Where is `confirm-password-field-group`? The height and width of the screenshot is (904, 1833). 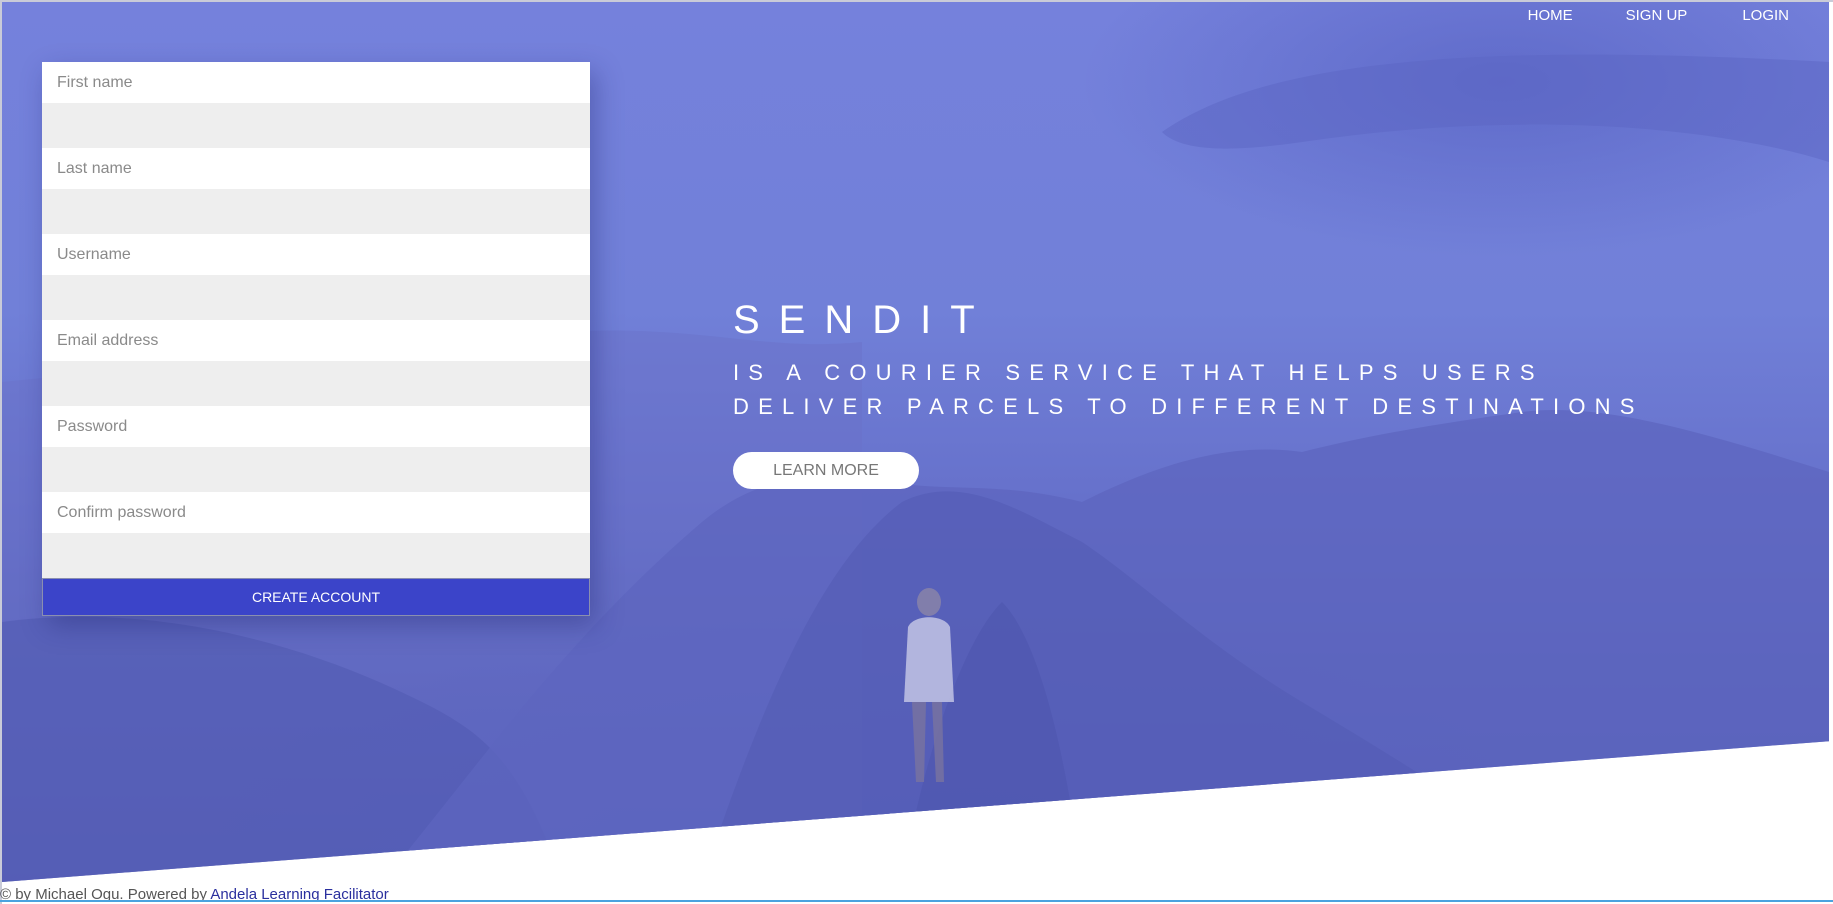
confirm-password-field-group is located at coordinates (316, 535).